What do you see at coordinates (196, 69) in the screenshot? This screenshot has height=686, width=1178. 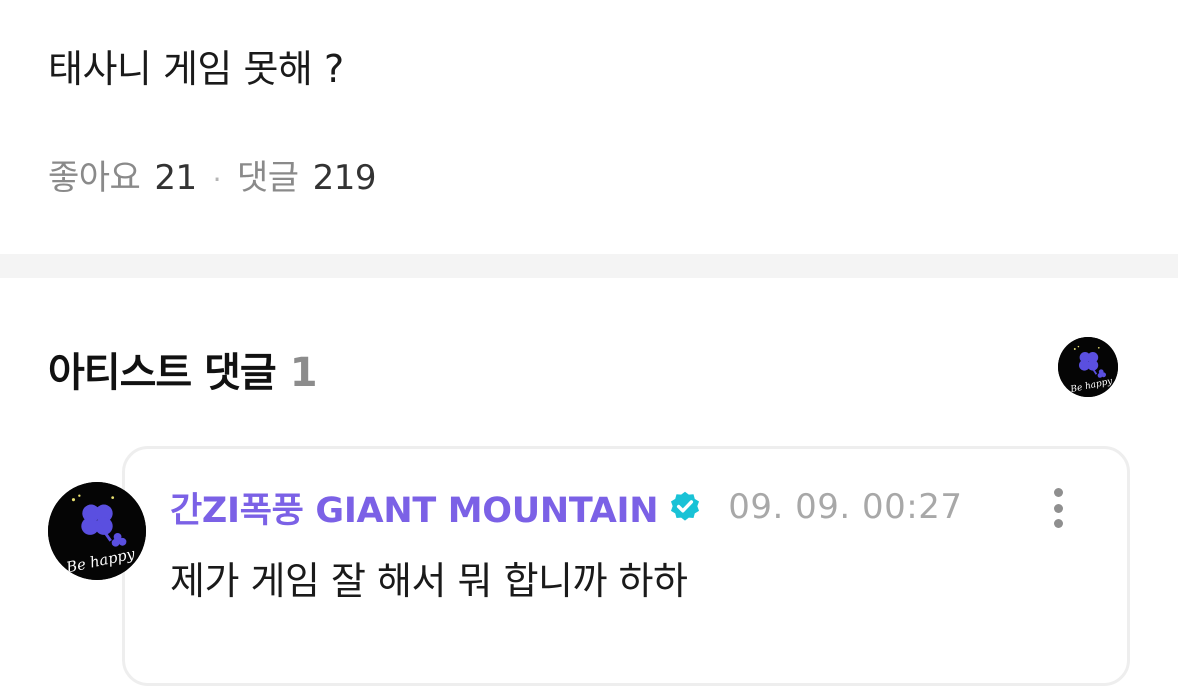 I see `post-text: 태사니 게임 못해 ?` at bounding box center [196, 69].